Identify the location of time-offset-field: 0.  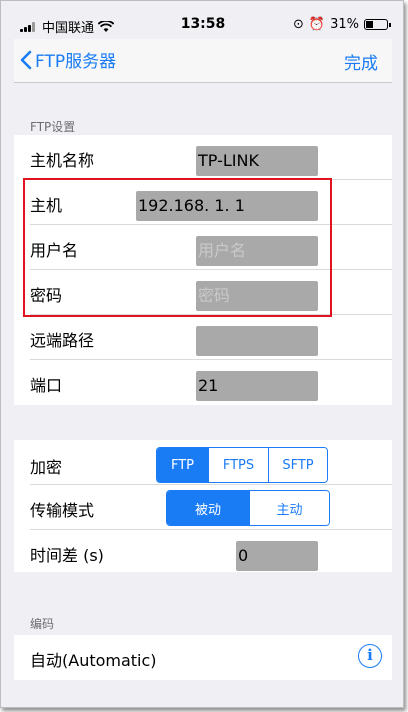
(277, 556).